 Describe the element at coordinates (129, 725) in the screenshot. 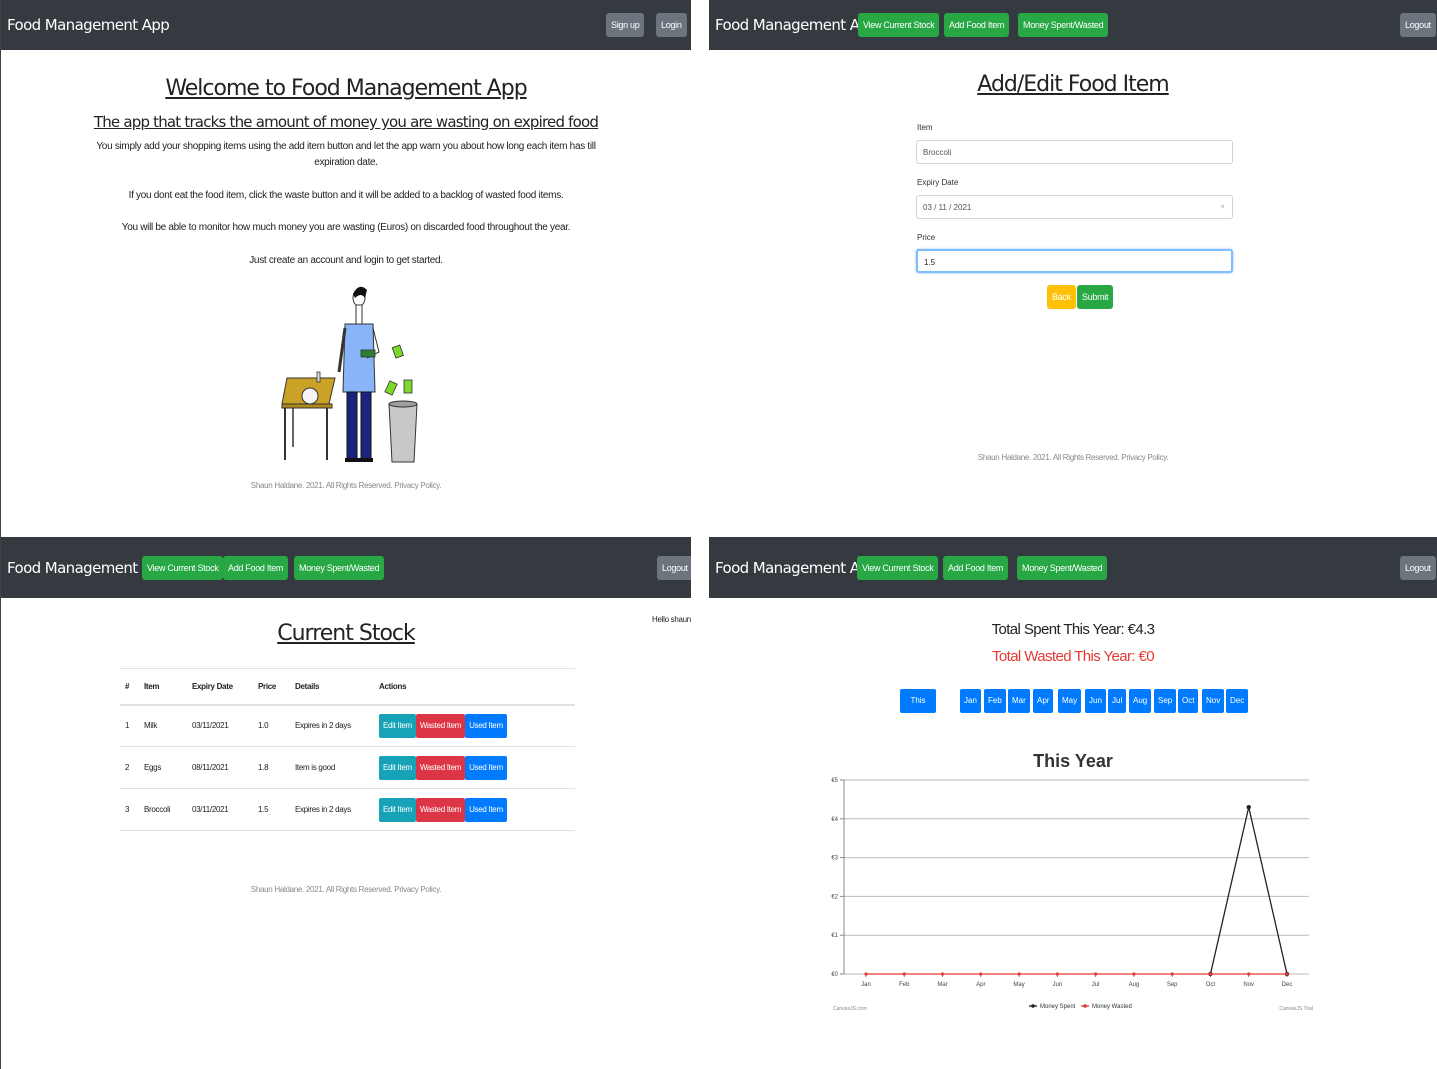

I see `row-number: 1` at that location.